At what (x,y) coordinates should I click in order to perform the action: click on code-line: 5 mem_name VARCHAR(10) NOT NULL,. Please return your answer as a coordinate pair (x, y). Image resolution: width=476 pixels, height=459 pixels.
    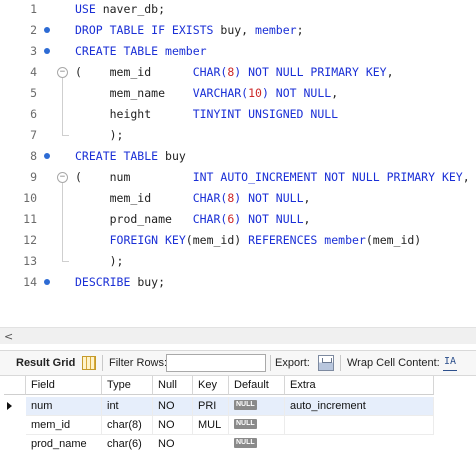
    Looking at the image, I should click on (238, 93).